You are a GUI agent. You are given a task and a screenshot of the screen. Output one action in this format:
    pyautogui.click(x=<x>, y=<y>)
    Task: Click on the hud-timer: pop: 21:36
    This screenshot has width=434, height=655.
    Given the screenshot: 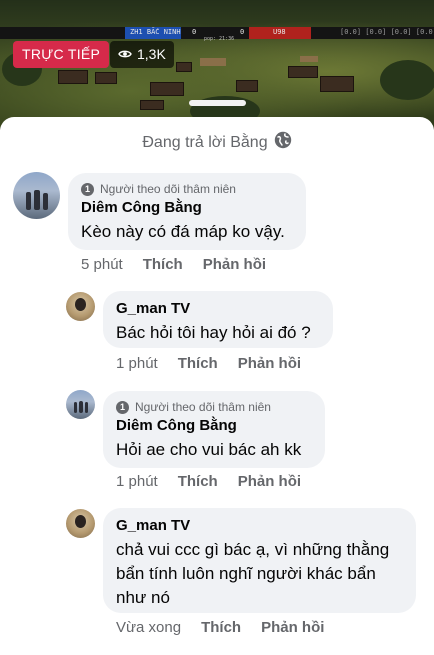 What is the action you would take?
    pyautogui.click(x=219, y=39)
    